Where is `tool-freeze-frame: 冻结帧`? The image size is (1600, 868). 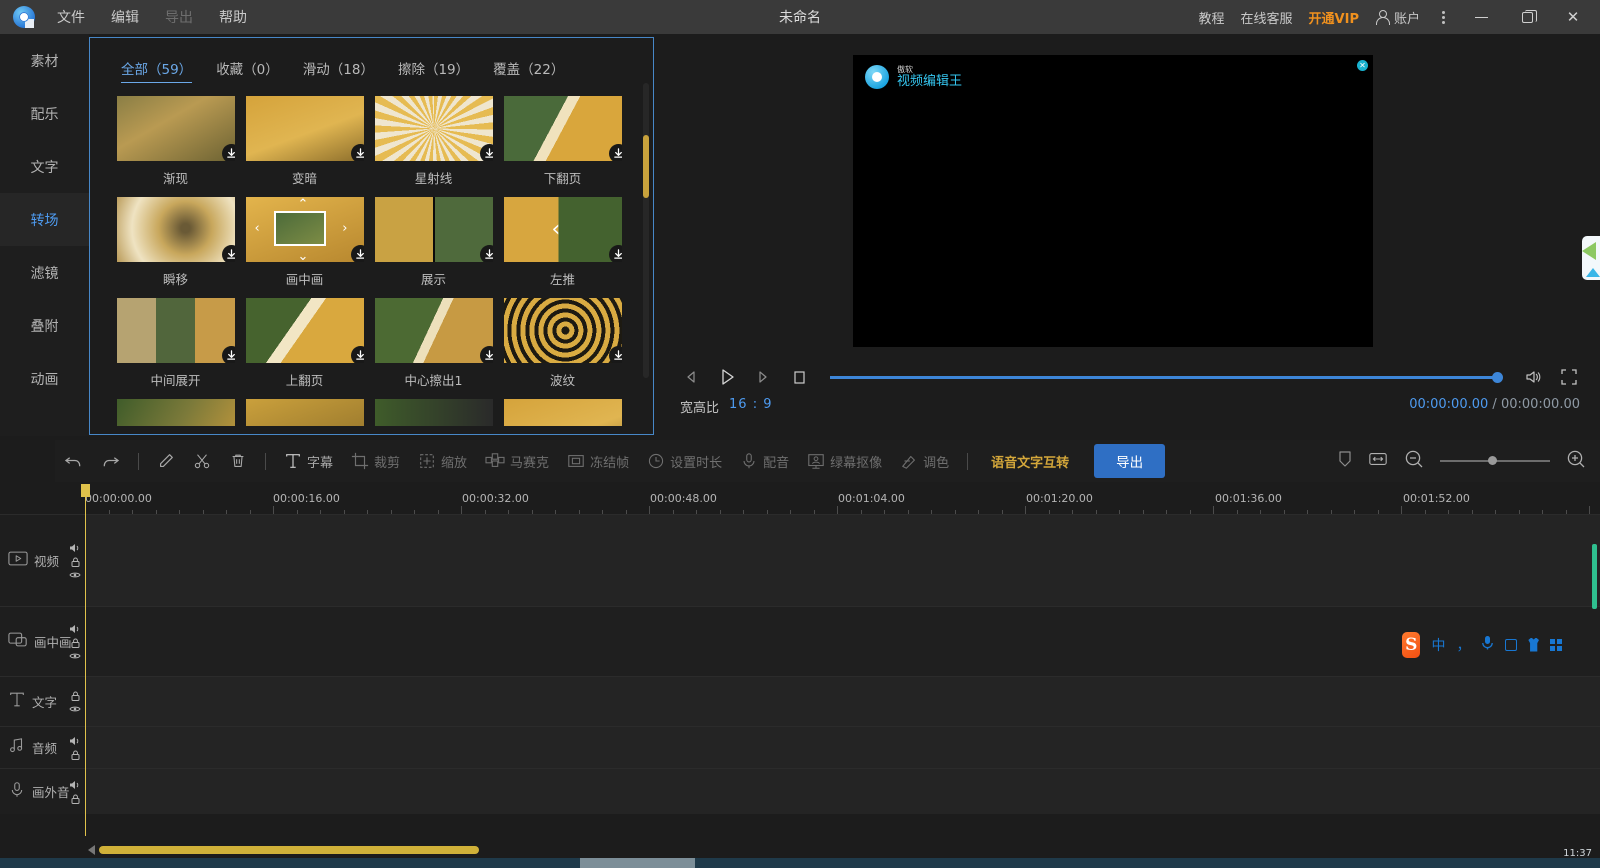
tool-freeze-frame: 冻结帧 is located at coordinates (598, 461).